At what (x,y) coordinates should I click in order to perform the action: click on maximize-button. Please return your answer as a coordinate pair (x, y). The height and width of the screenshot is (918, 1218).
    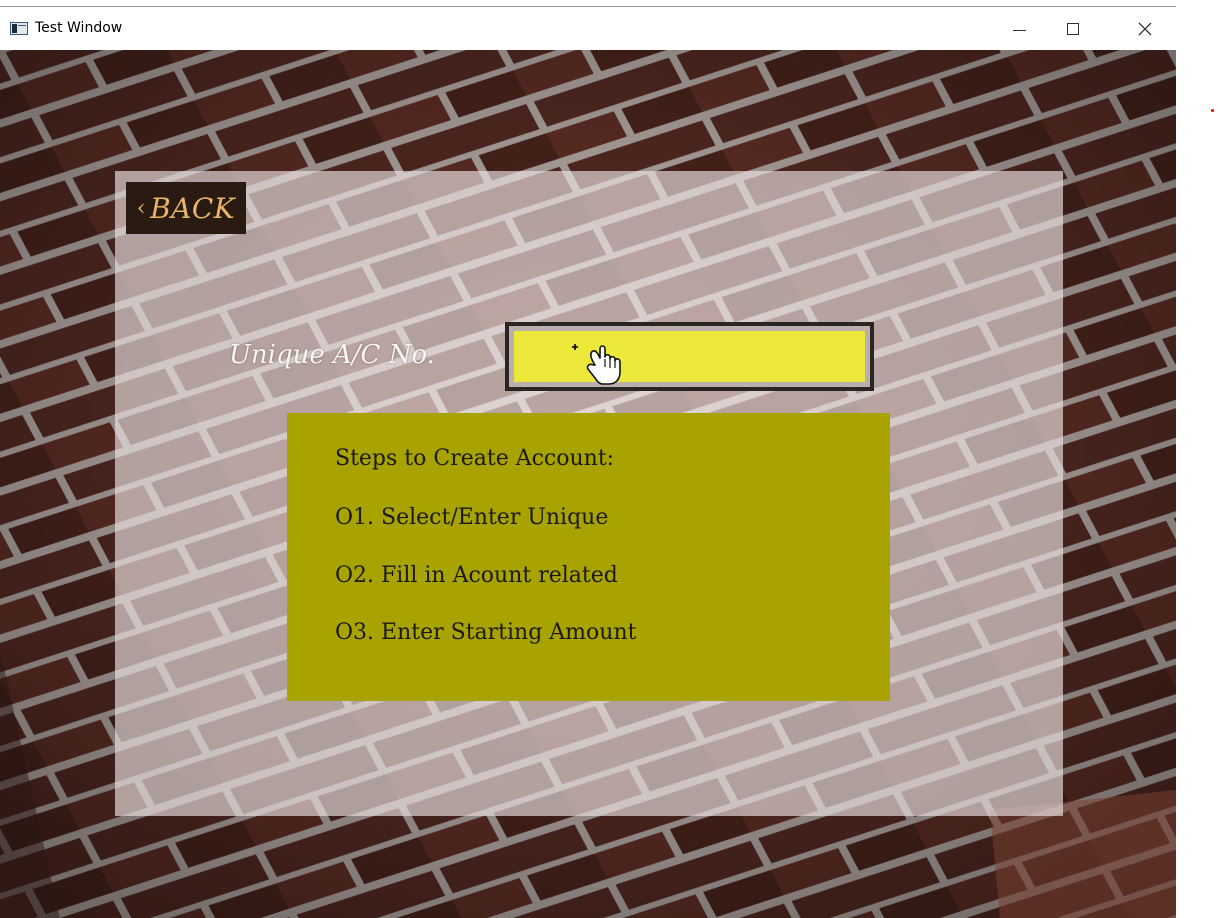
    Looking at the image, I should click on (1073, 28).